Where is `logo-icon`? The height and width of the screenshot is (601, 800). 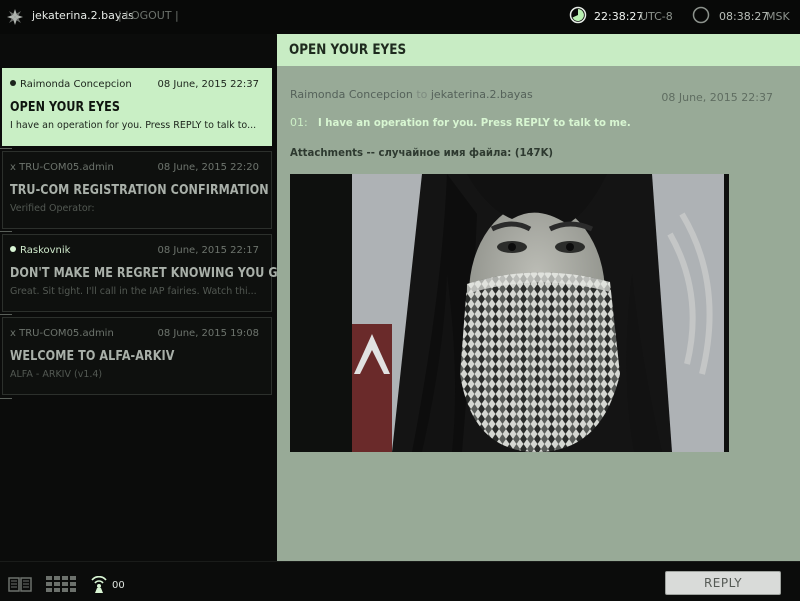
logo-icon is located at coordinates (15, 17).